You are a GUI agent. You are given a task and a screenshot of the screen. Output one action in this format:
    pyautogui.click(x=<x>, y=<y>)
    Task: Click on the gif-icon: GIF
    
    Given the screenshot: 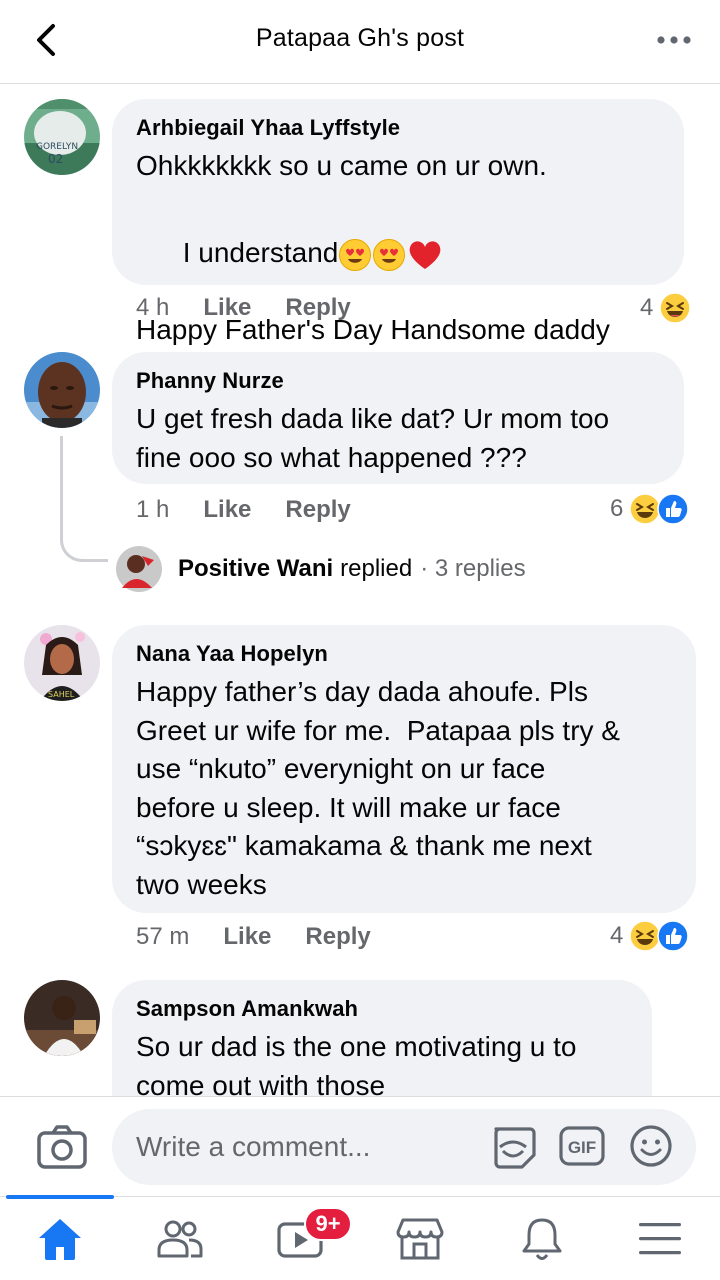 What is the action you would take?
    pyautogui.click(x=582, y=1146)
    